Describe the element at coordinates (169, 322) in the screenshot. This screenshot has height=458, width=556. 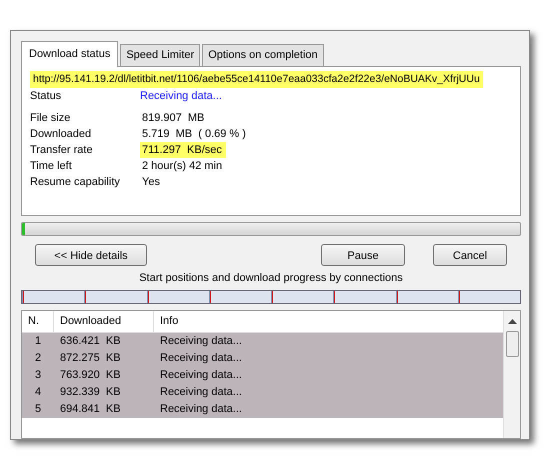
I see `column-header: Info` at that location.